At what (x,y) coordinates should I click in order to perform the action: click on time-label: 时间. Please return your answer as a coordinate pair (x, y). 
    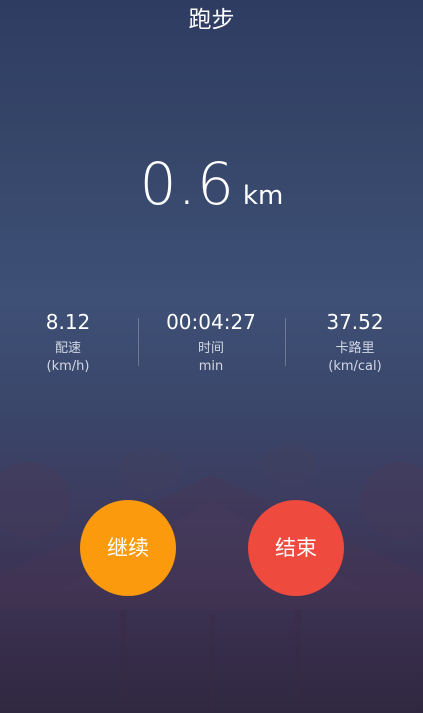
    Looking at the image, I should click on (210, 348).